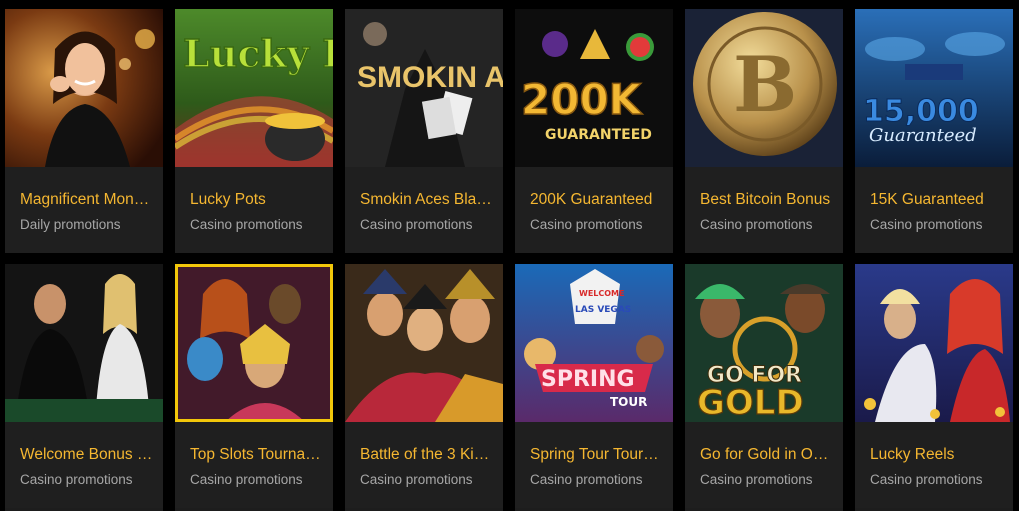 This screenshot has width=1019, height=511. I want to click on promo-category: Daily promotions, so click(70, 224).